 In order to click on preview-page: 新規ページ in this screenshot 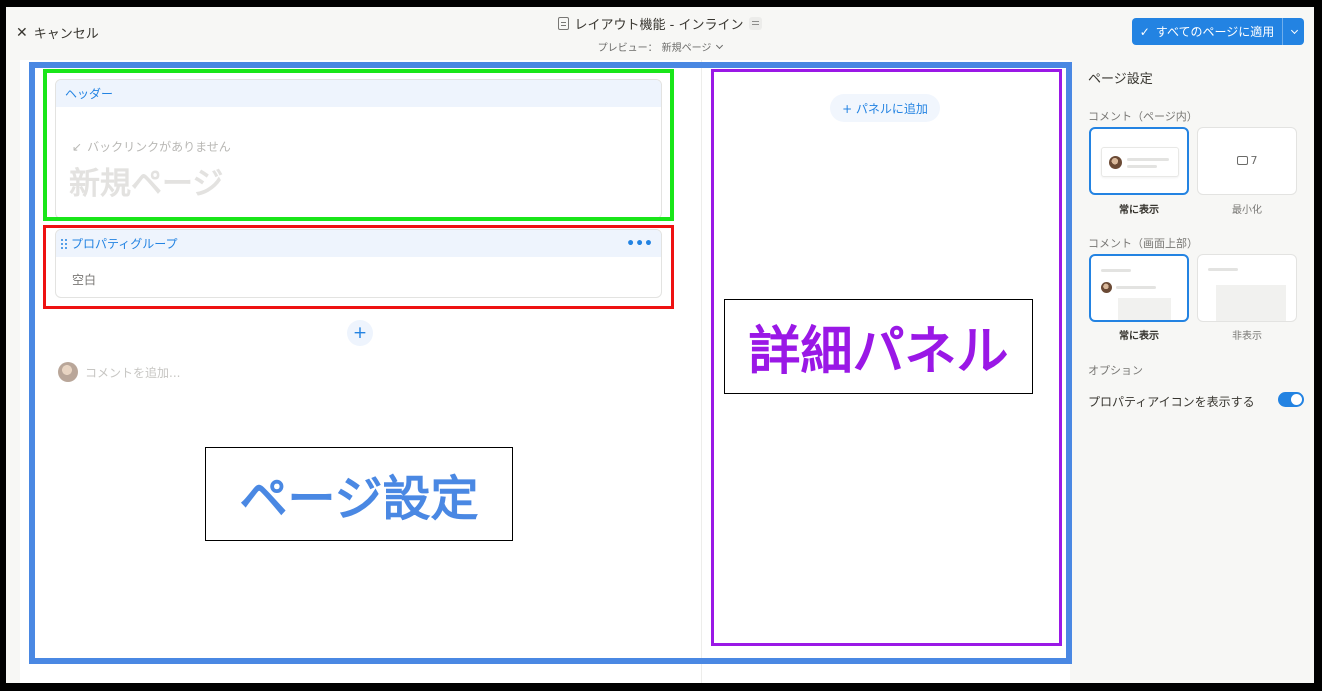, I will do `click(686, 48)`.